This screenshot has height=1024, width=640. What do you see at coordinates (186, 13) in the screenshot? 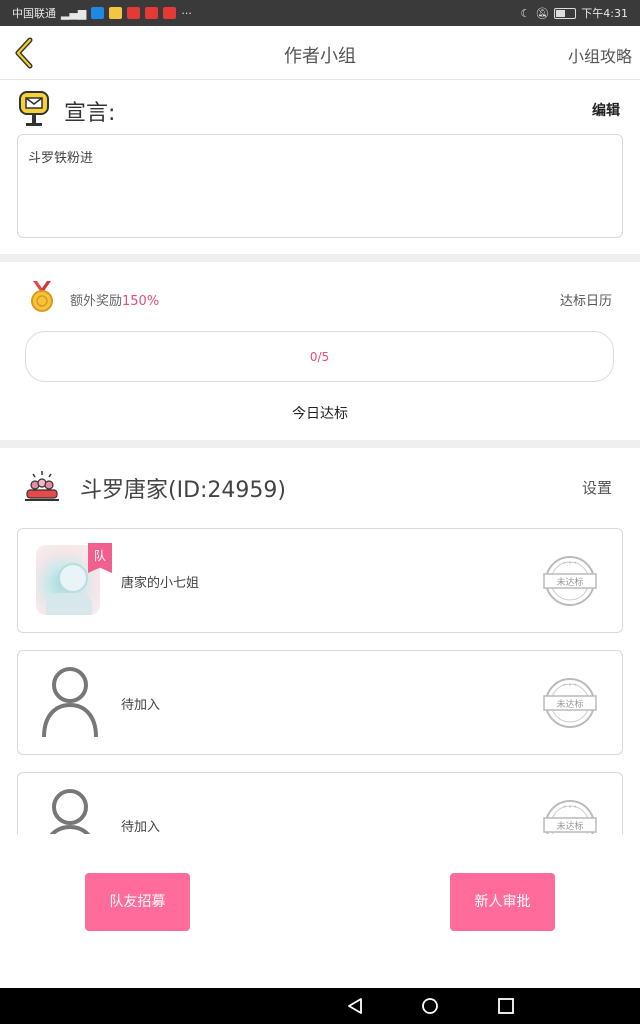
I see `more-icon: ···` at bounding box center [186, 13].